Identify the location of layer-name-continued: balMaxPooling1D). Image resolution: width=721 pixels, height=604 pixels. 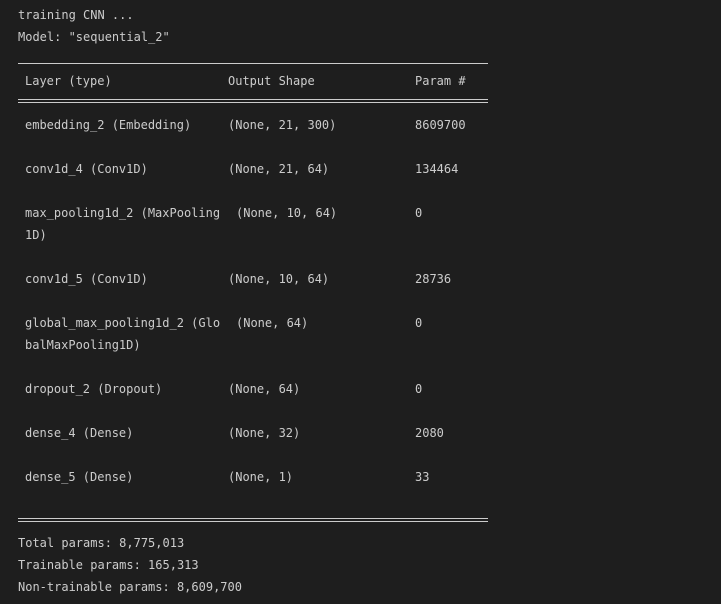
(83, 345).